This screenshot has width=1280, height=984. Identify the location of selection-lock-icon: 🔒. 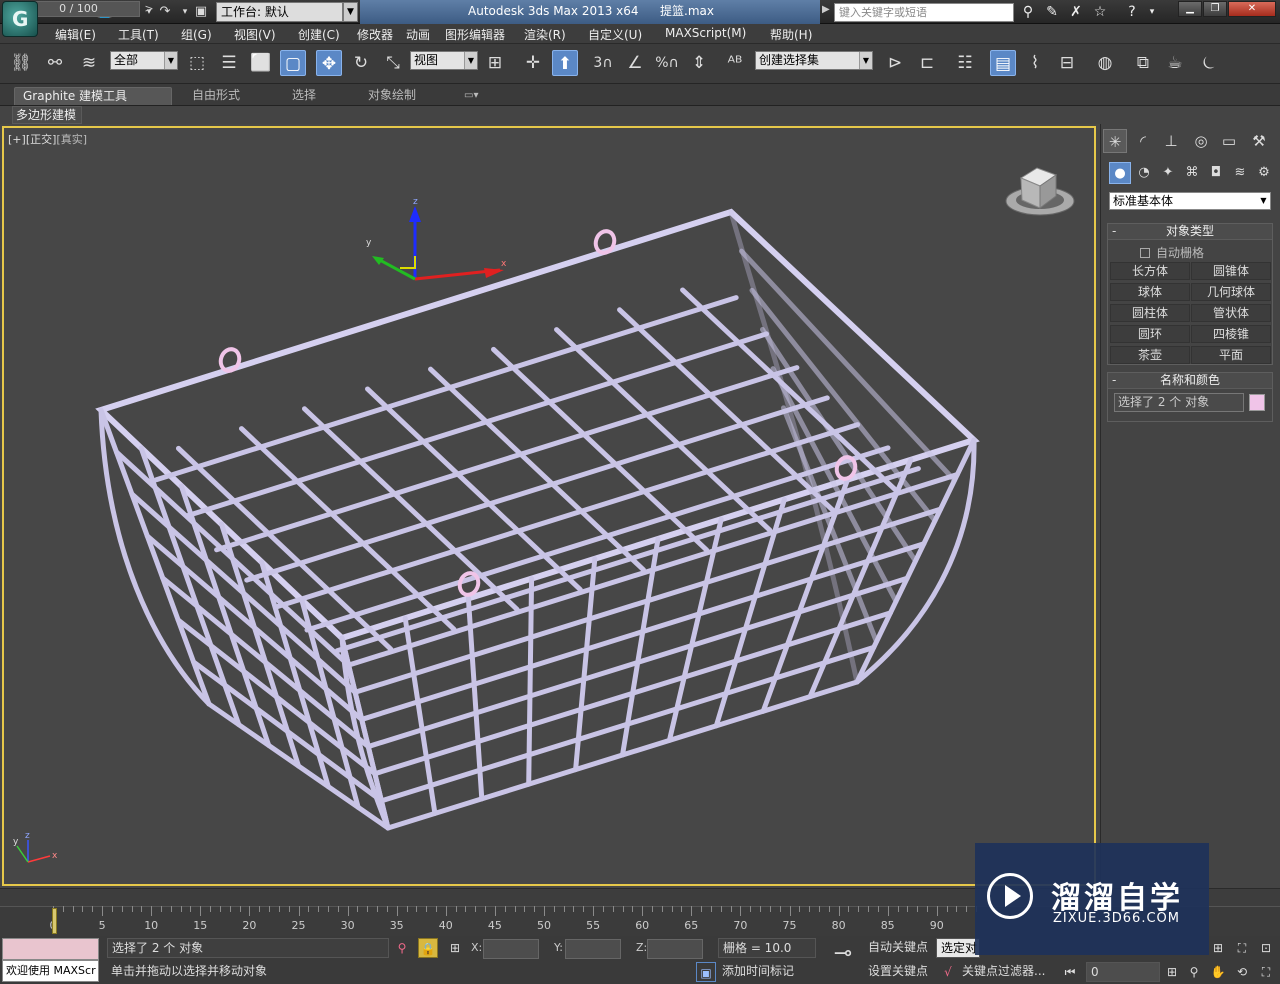
(428, 948).